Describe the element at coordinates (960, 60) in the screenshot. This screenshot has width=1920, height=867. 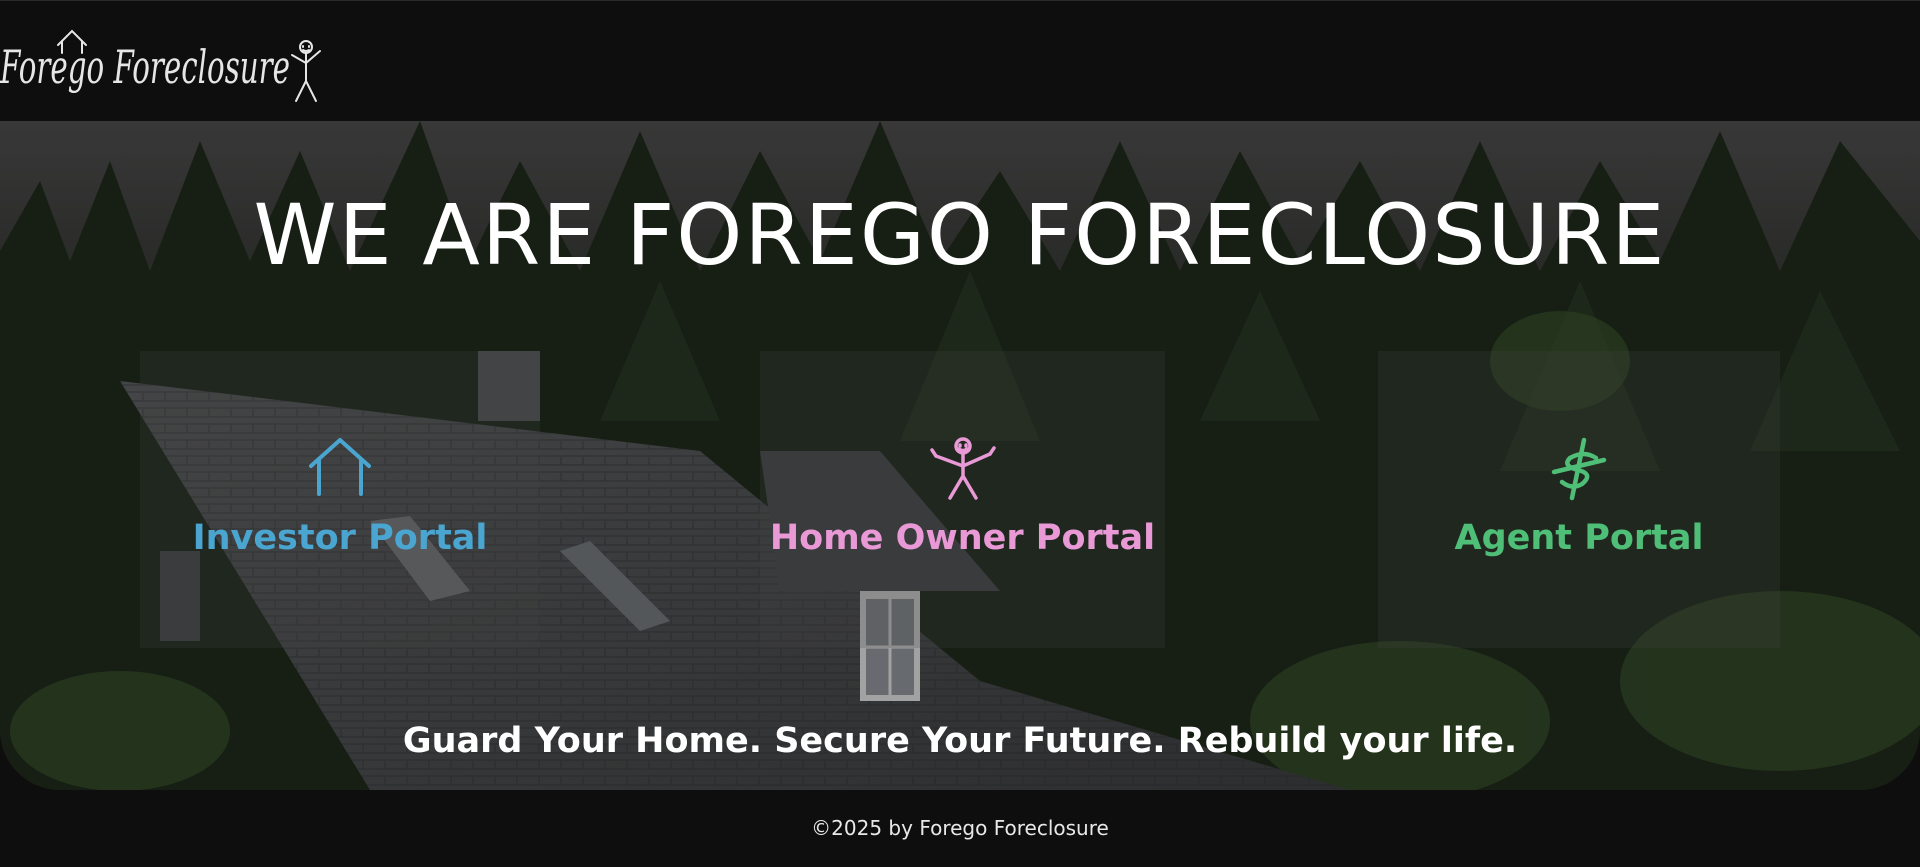
I see `site-header: Forego Foreclosure` at that location.